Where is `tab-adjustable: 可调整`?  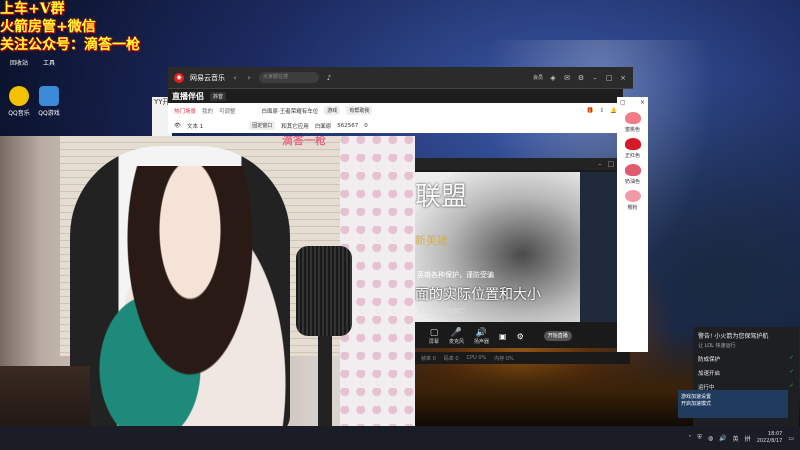
tab-adjustable: 可调整 is located at coordinates (227, 111).